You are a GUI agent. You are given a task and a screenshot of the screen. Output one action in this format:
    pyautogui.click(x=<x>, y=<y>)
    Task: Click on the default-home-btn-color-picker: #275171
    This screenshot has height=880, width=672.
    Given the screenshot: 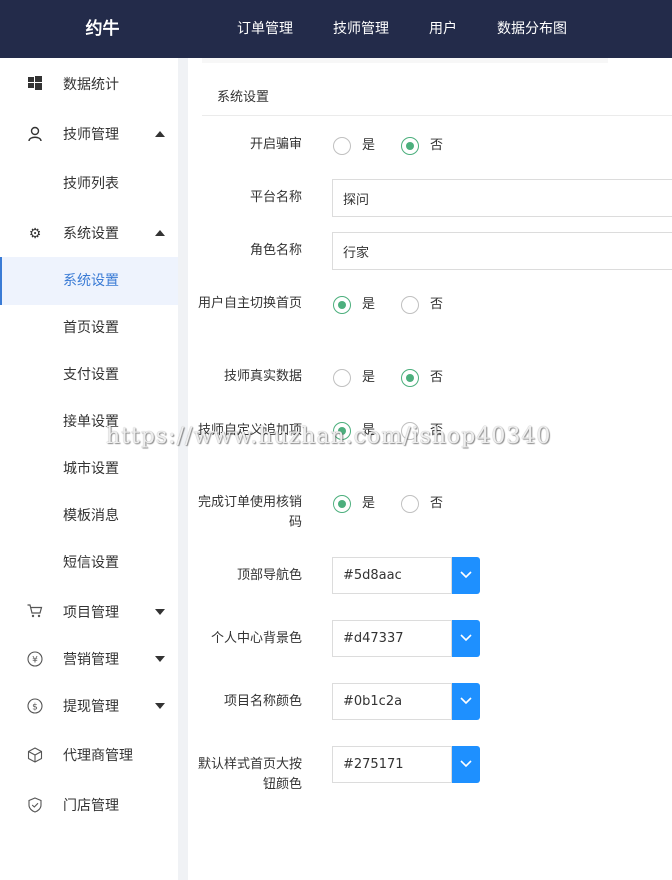 What is the action you would take?
    pyautogui.click(x=406, y=764)
    